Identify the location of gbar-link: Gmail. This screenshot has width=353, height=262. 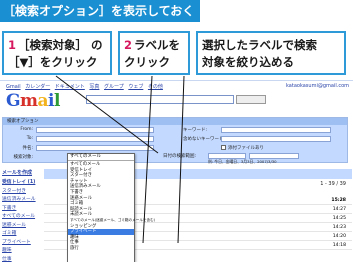
(13, 87).